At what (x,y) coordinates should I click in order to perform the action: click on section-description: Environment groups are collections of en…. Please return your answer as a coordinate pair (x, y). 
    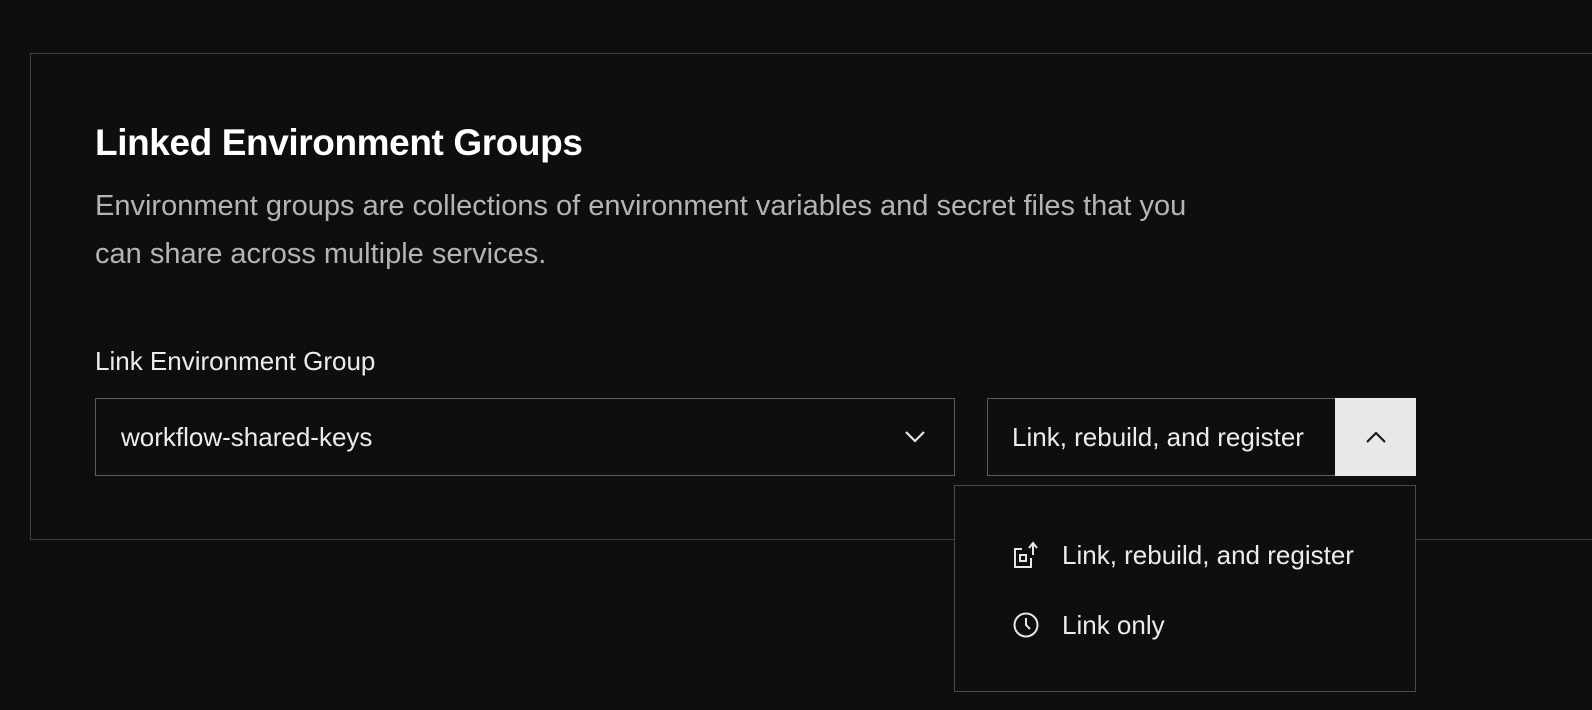
    Looking at the image, I should click on (641, 230).